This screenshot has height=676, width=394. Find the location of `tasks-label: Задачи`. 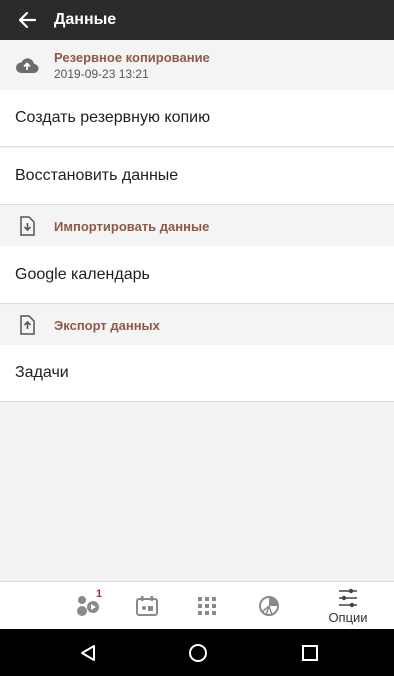

tasks-label: Задачи is located at coordinates (42, 372).